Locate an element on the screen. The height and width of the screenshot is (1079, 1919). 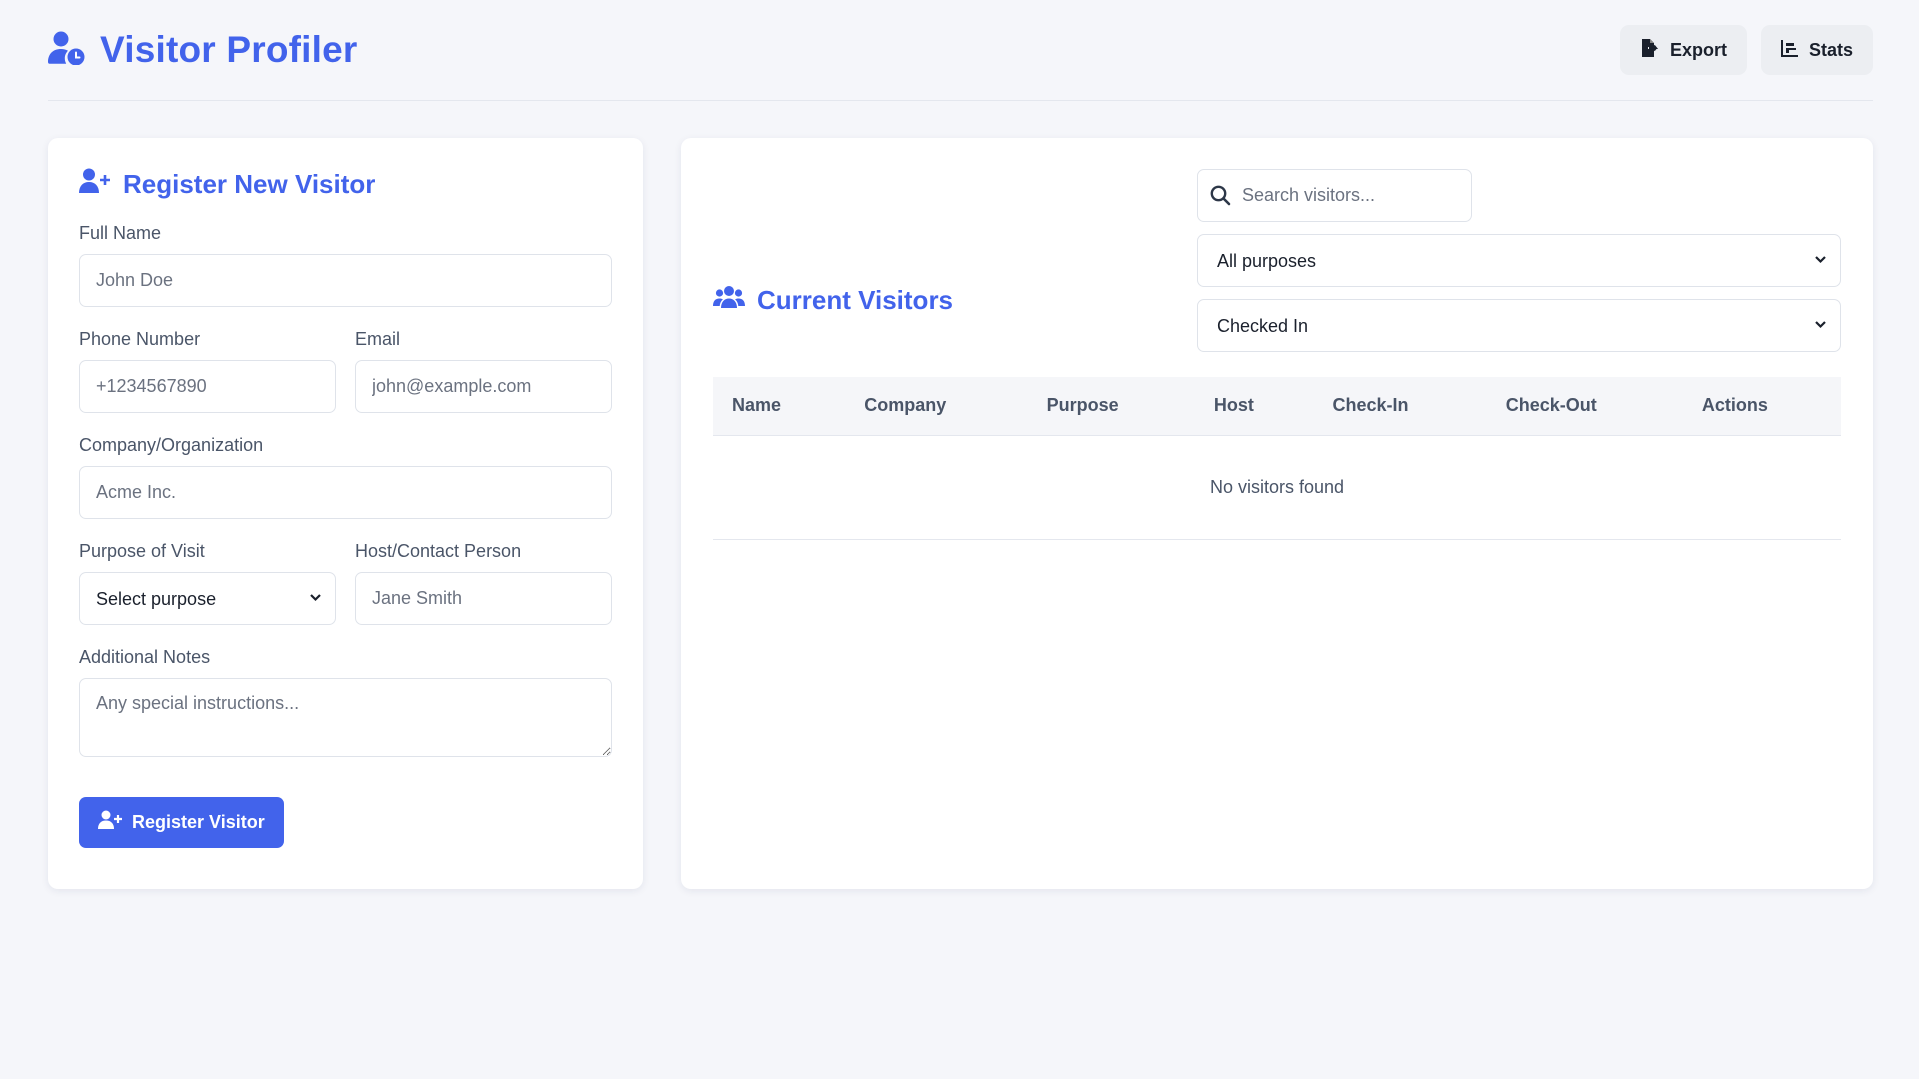
host-label: Host/Contact Person is located at coordinates (438, 551).